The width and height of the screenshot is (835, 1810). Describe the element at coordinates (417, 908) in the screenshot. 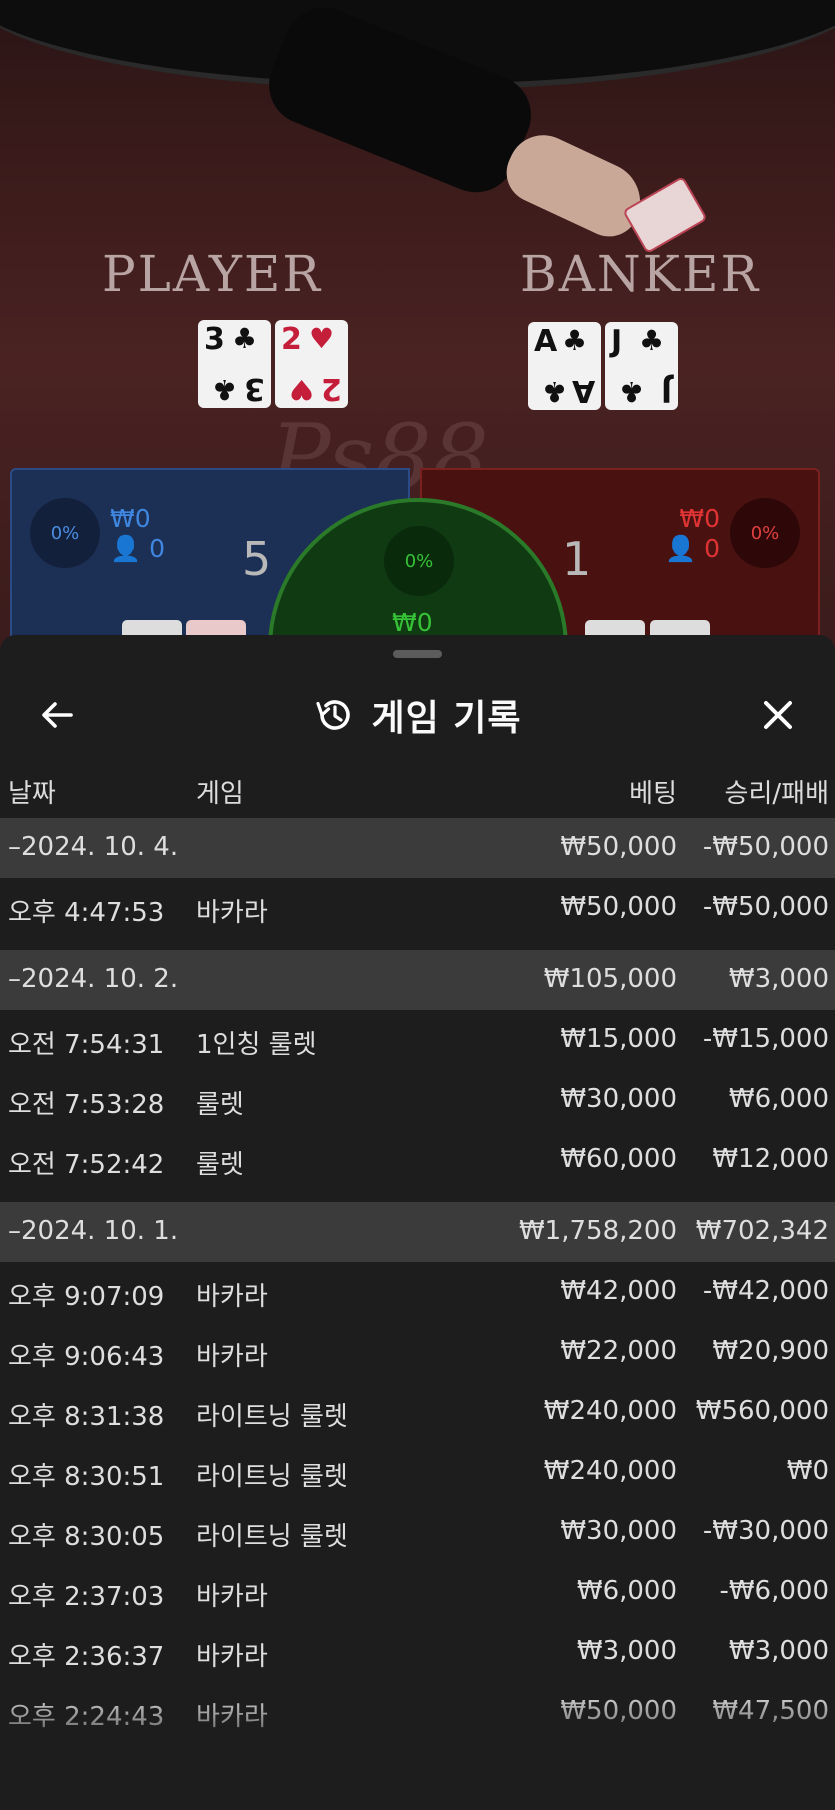

I see `history-row: 오후 4:47:53 바카라 ₩50,000 -₩50,000` at that location.